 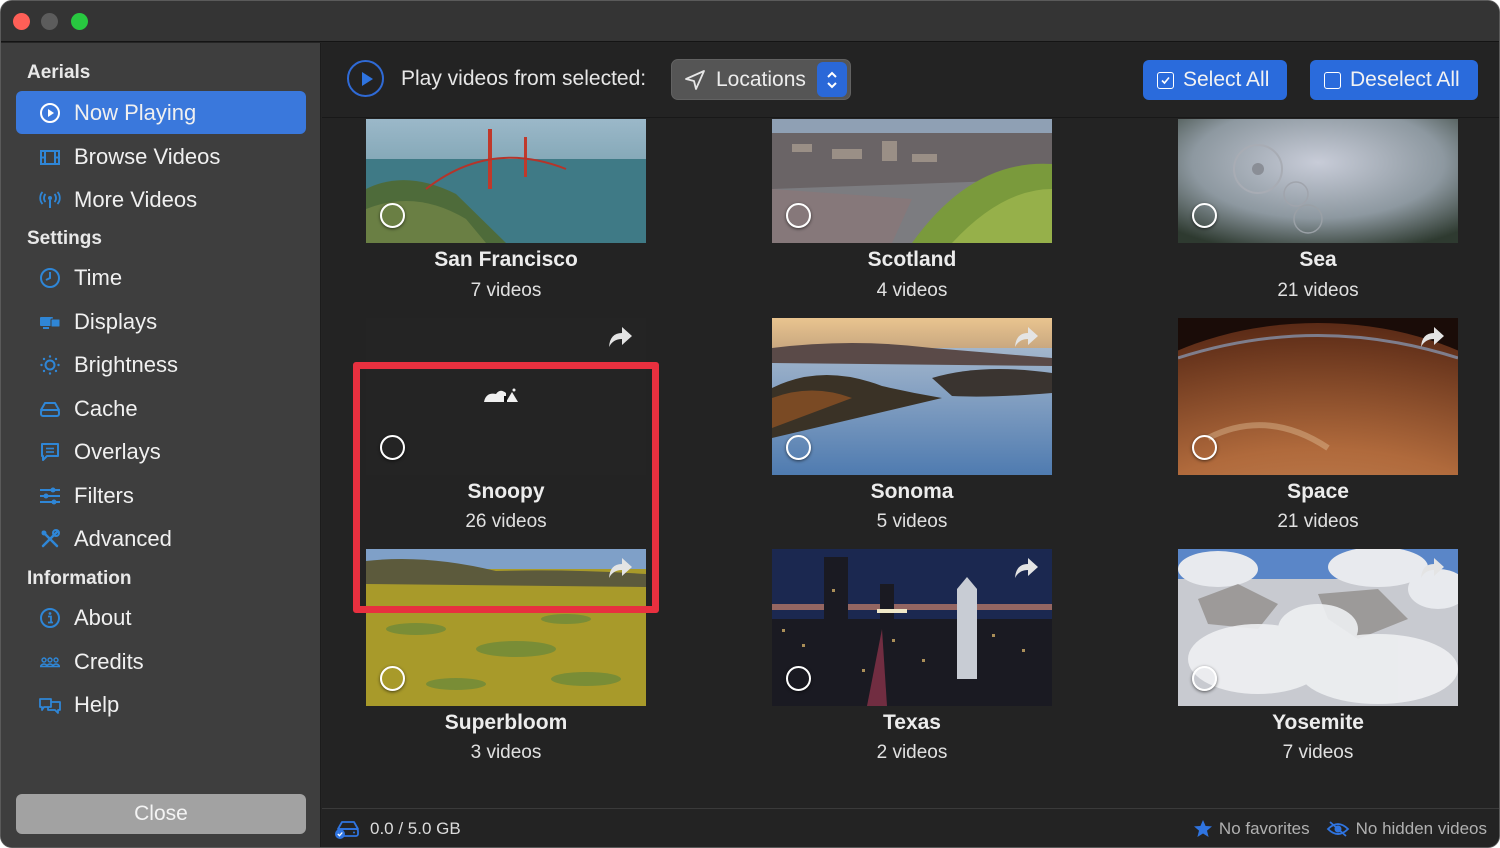 I want to click on play-circle-icon, so click(x=50, y=113).